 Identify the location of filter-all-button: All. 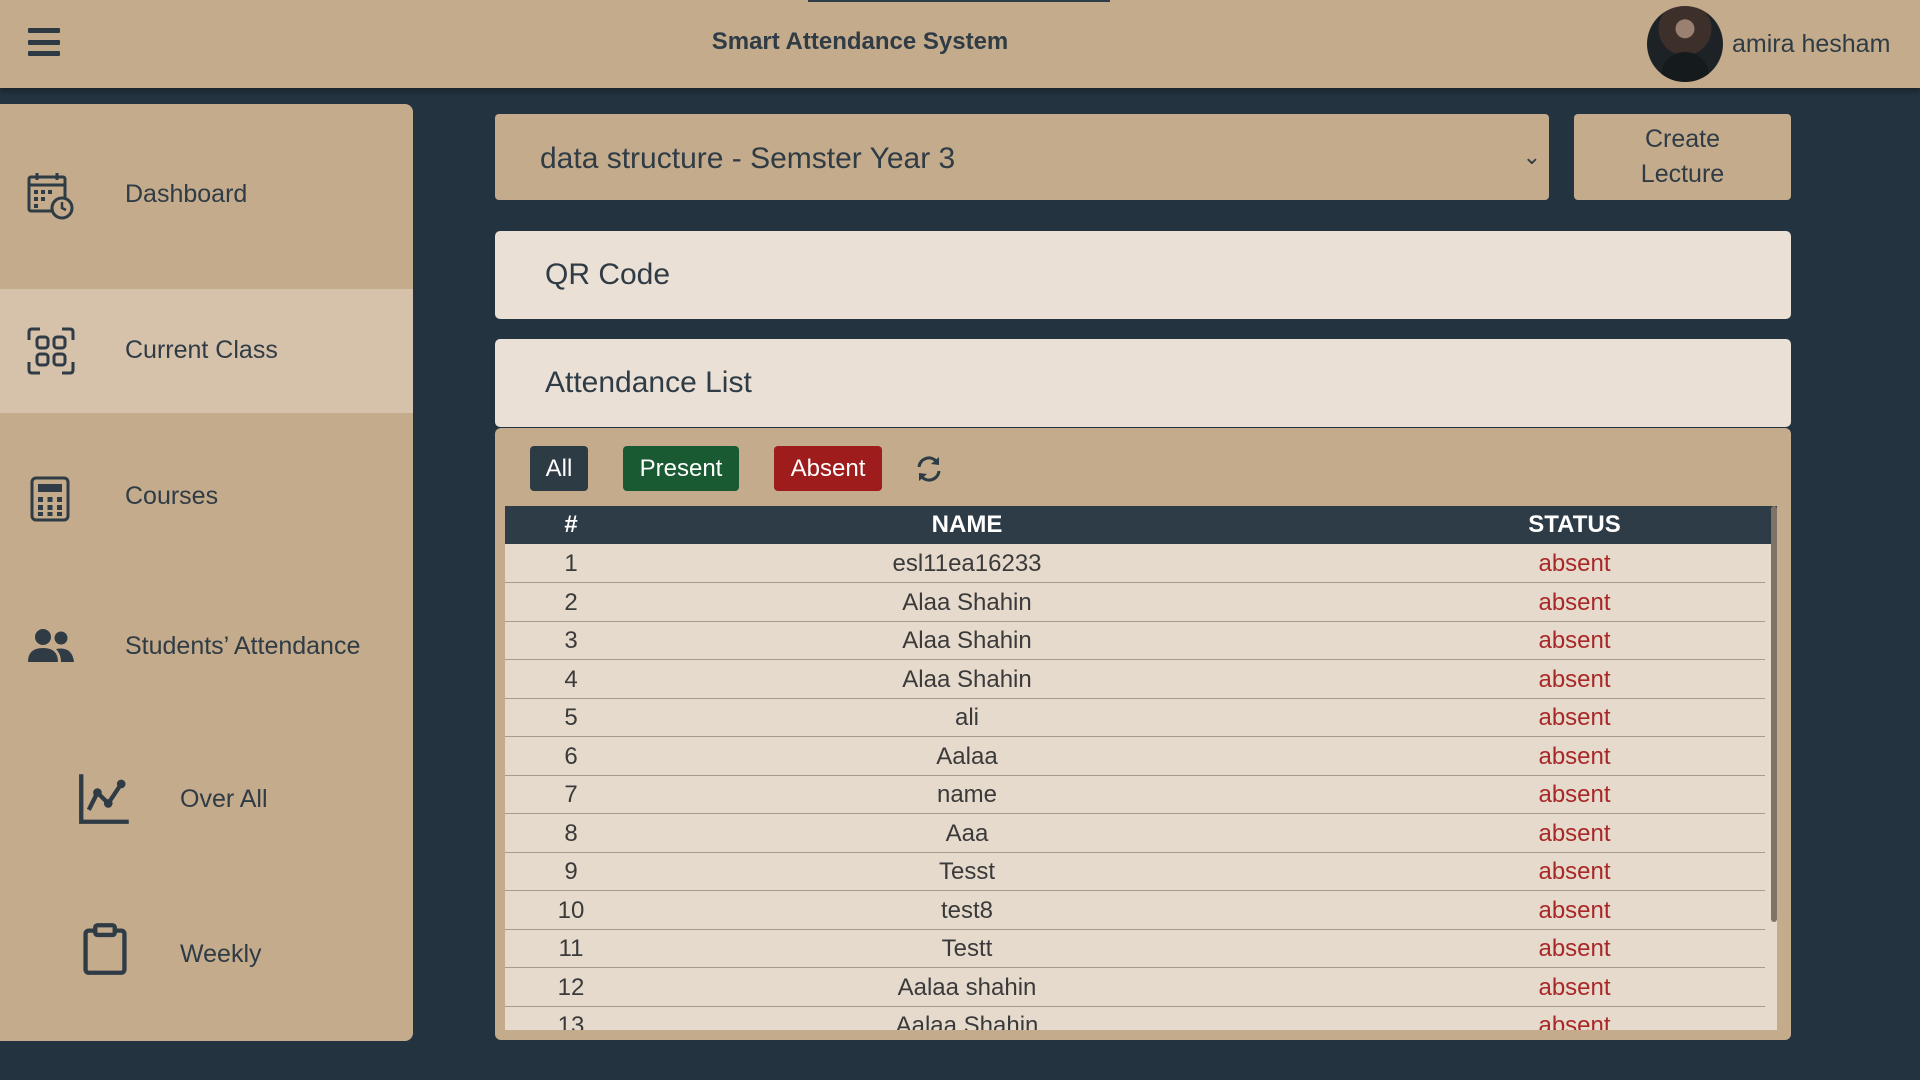
(559, 468).